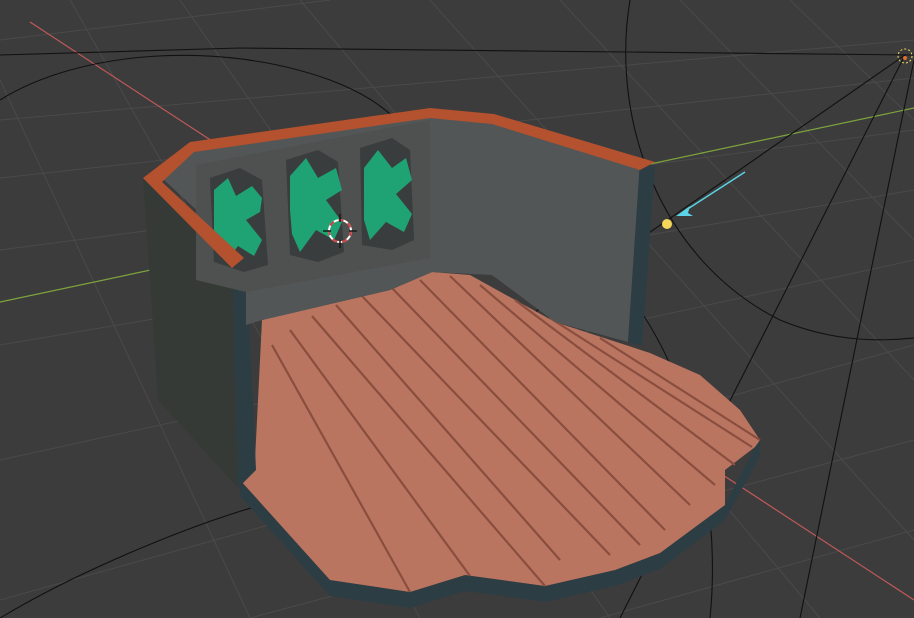 The width and height of the screenshot is (914, 618). What do you see at coordinates (905, 56) in the screenshot?
I see `camera-icon` at bounding box center [905, 56].